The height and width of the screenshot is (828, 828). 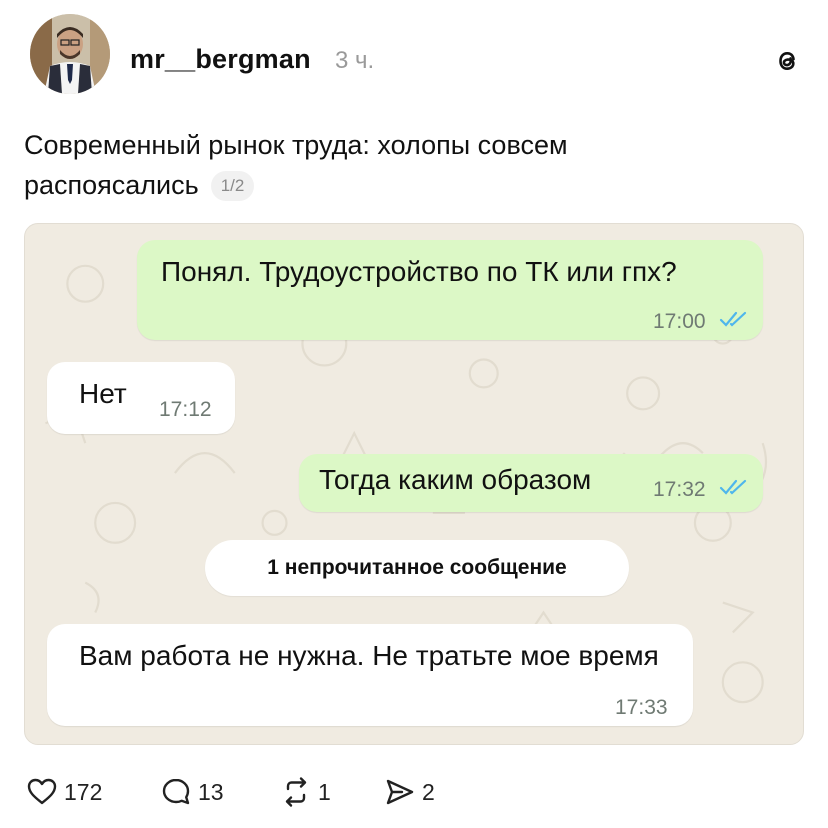 I want to click on threads-logo-icon, so click(x=787, y=61).